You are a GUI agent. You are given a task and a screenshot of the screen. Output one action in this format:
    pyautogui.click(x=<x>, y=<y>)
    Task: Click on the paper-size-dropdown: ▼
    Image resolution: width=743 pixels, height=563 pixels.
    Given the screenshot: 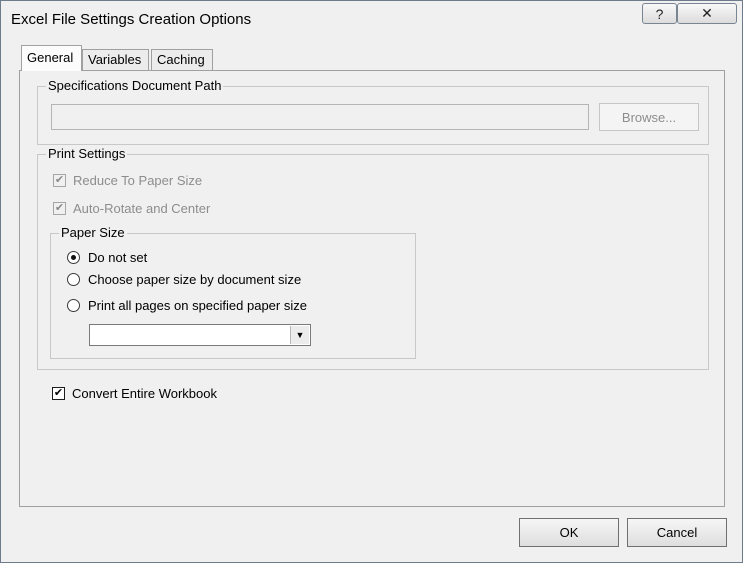 What is the action you would take?
    pyautogui.click(x=200, y=335)
    